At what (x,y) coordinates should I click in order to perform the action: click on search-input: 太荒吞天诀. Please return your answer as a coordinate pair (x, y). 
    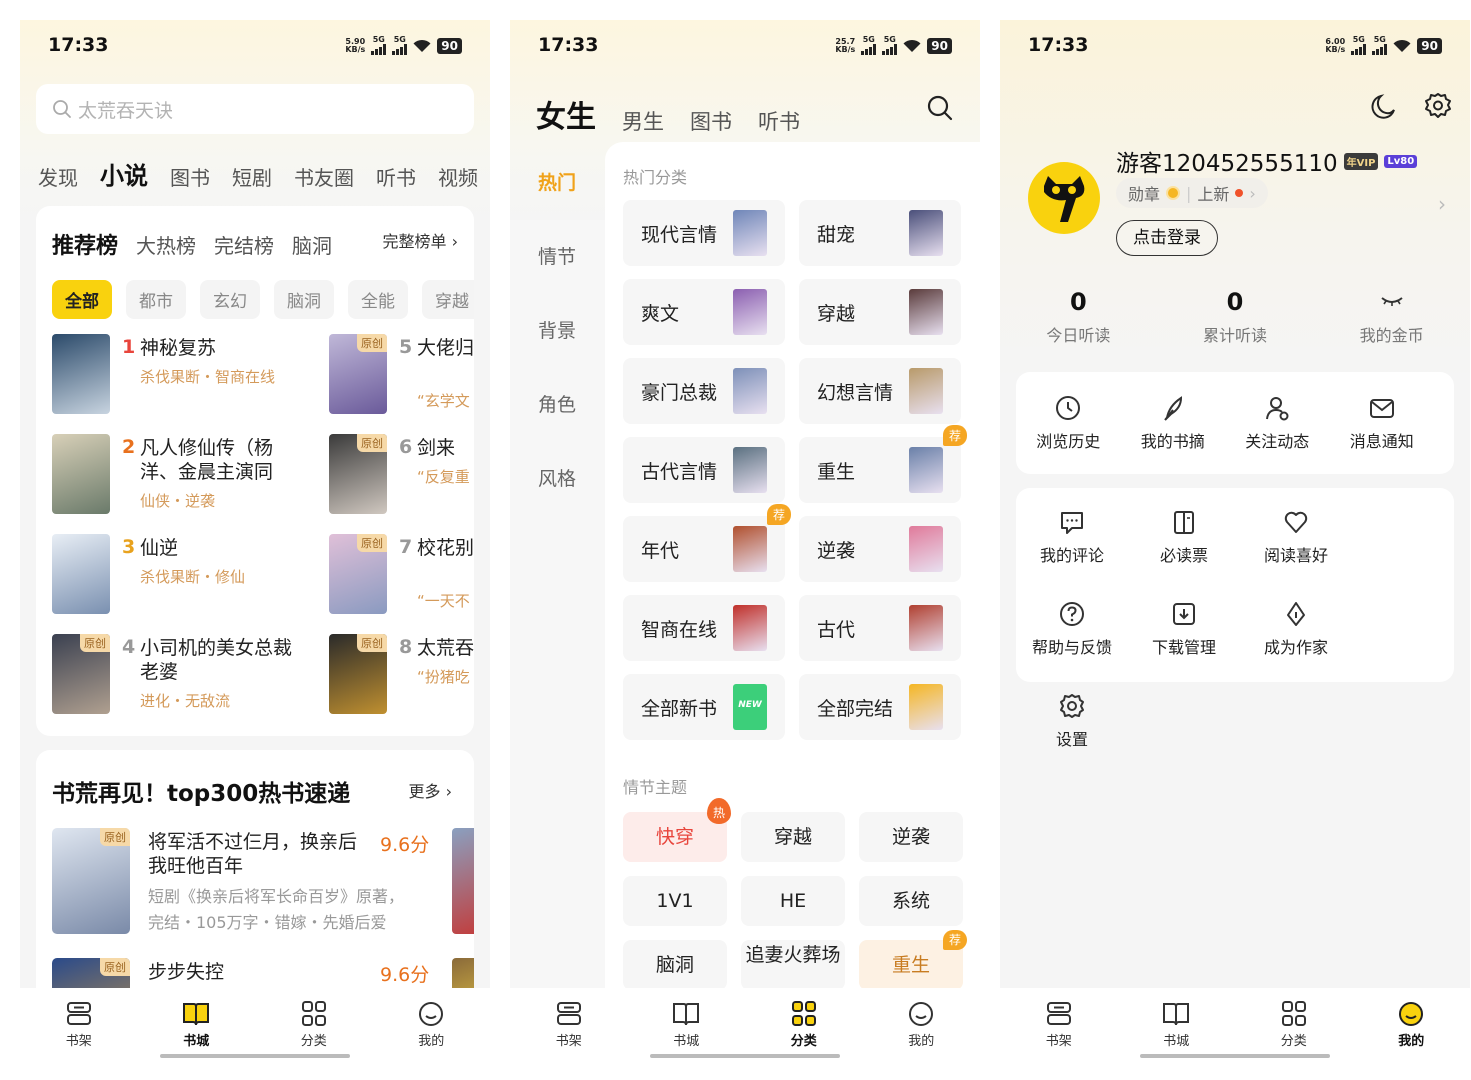
    Looking at the image, I should click on (255, 109).